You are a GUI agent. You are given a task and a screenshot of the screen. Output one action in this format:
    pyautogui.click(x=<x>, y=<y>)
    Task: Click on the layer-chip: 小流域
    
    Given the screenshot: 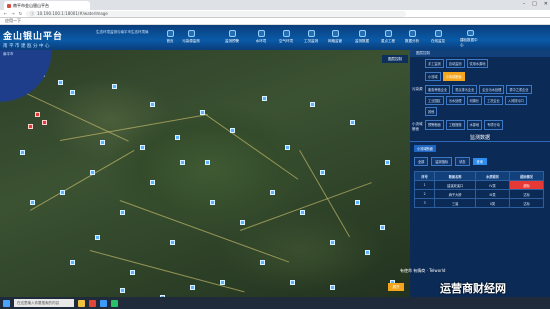 What is the action you would take?
    pyautogui.click(x=433, y=76)
    